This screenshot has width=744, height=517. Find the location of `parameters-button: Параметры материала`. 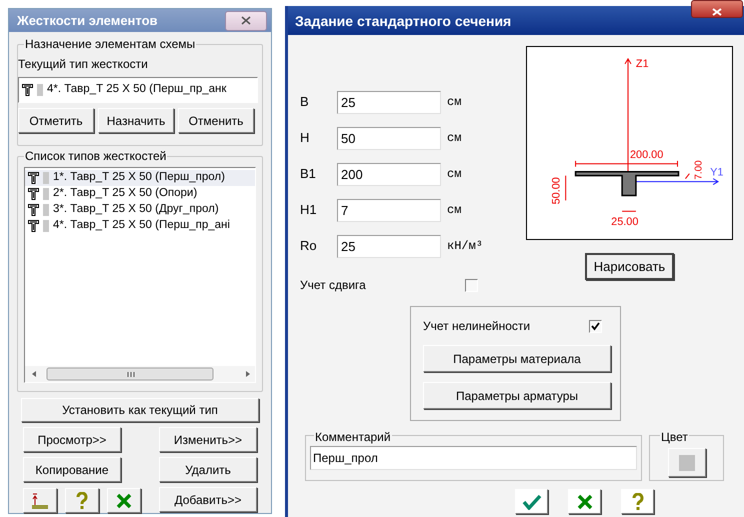

parameters-button: Параметры материала is located at coordinates (517, 358).